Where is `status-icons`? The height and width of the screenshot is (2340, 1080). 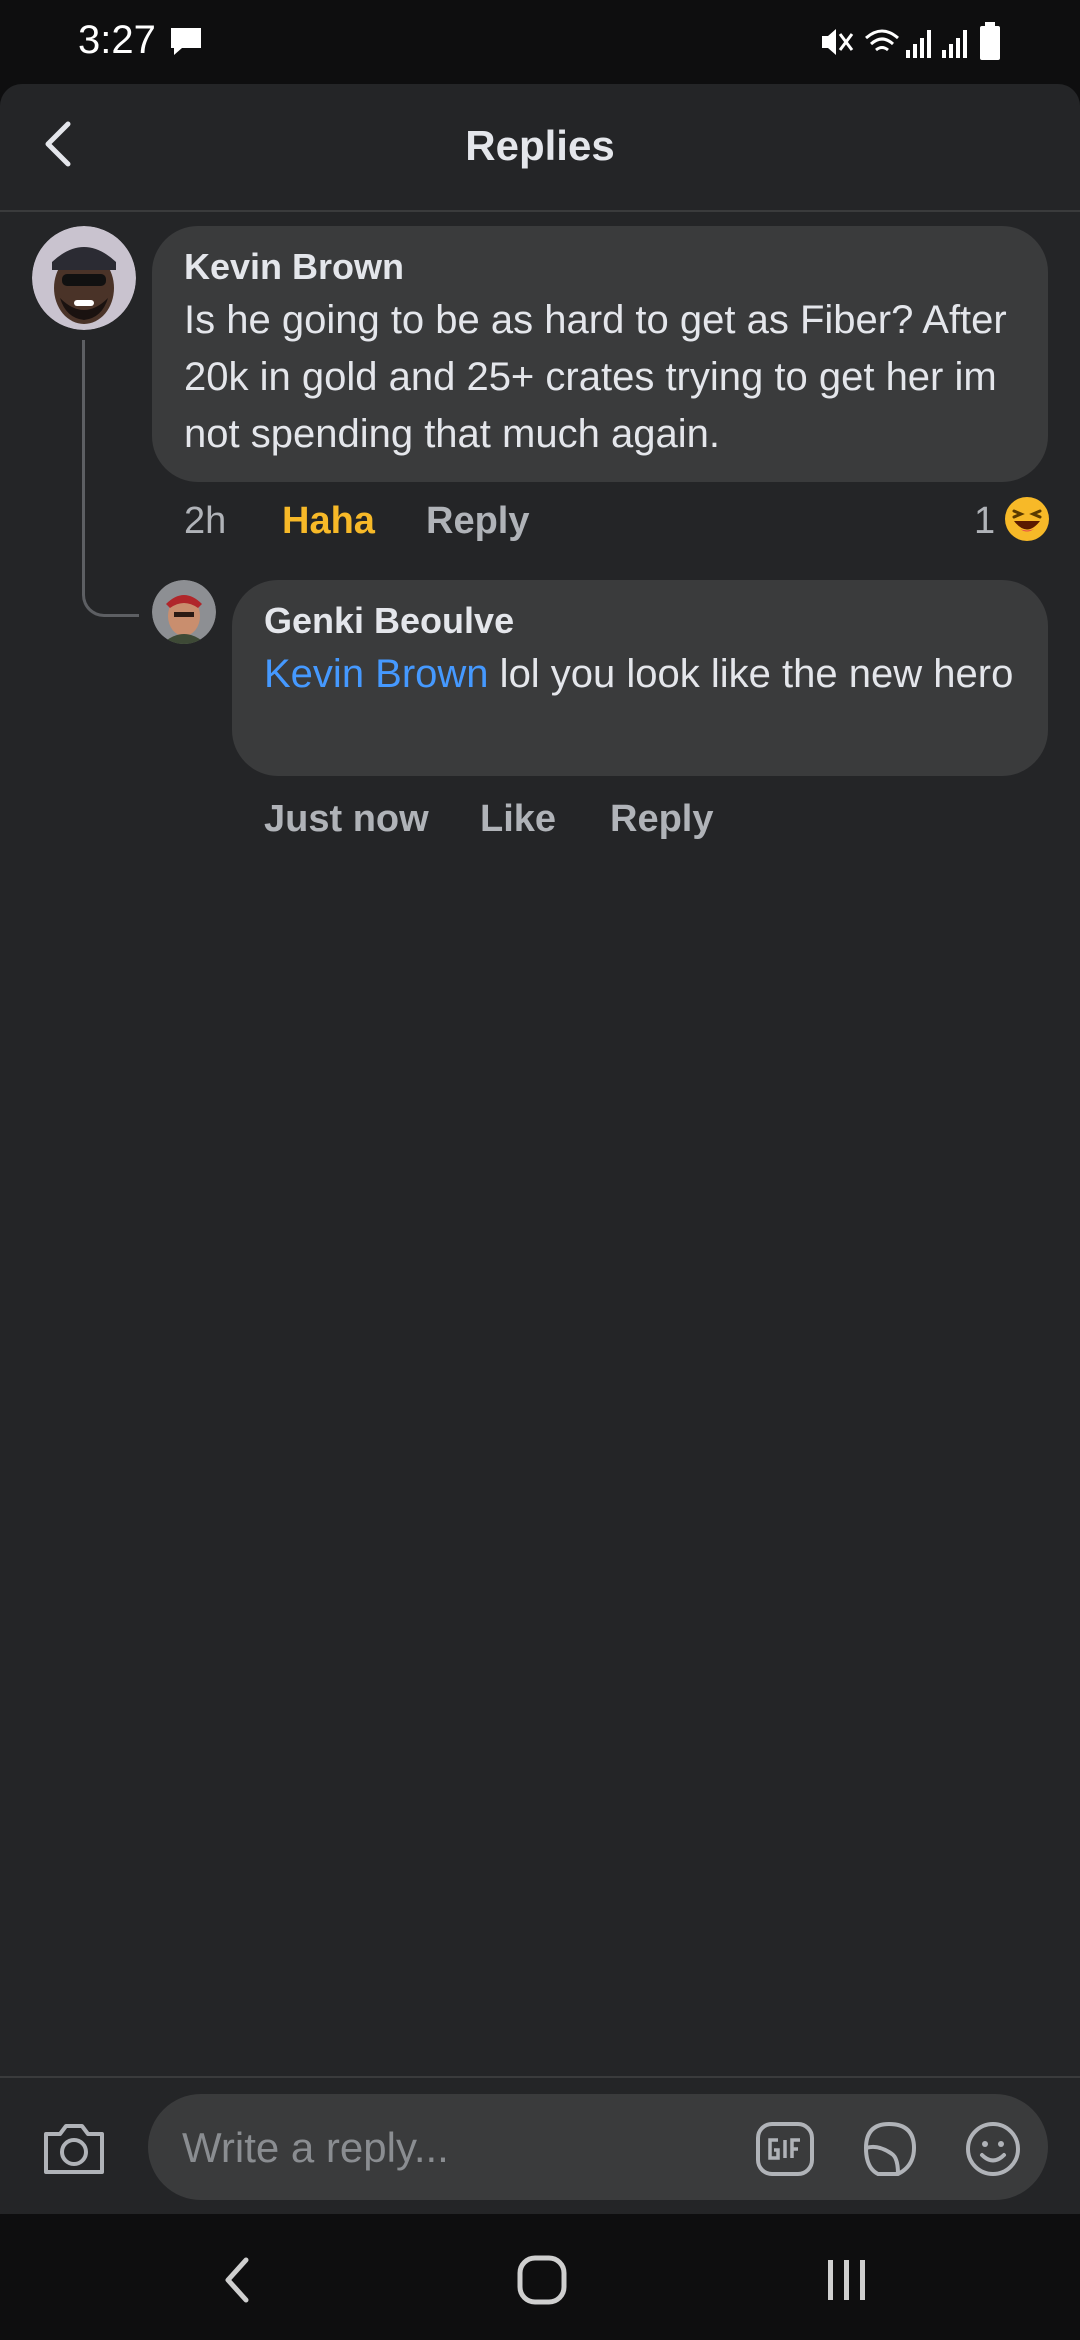
status-icons is located at coordinates (911, 41).